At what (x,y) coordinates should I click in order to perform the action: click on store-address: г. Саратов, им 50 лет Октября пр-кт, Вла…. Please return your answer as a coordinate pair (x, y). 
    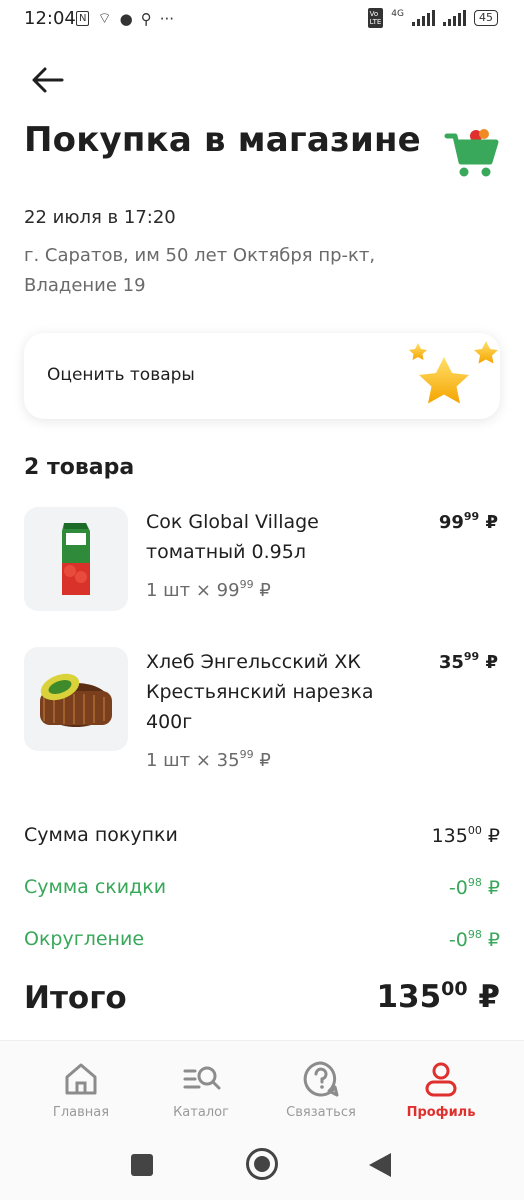
    Looking at the image, I should click on (200, 270).